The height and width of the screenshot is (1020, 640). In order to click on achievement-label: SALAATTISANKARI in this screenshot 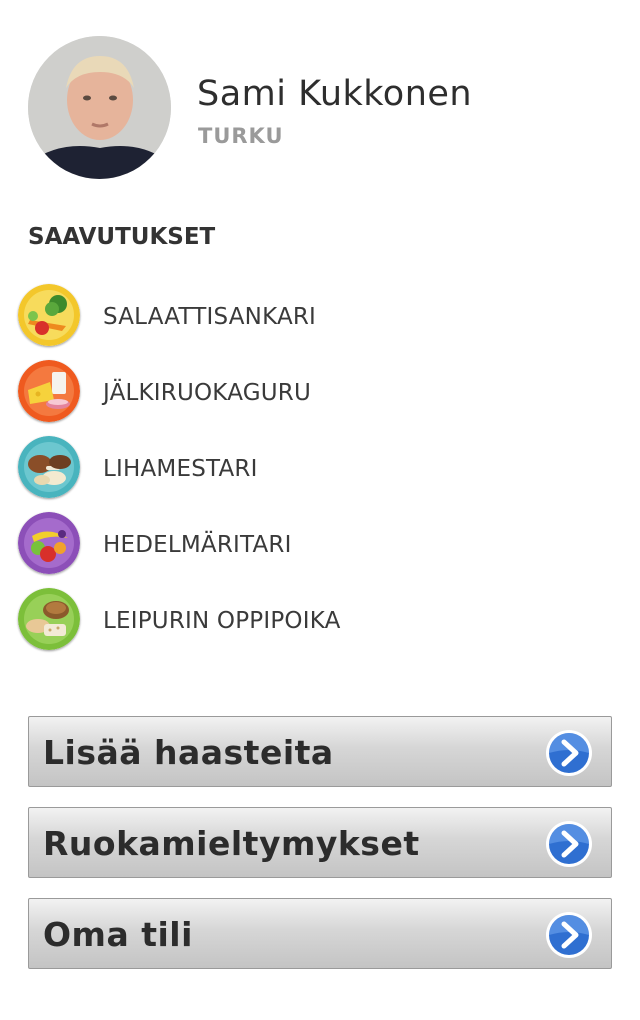, I will do `click(210, 317)`.